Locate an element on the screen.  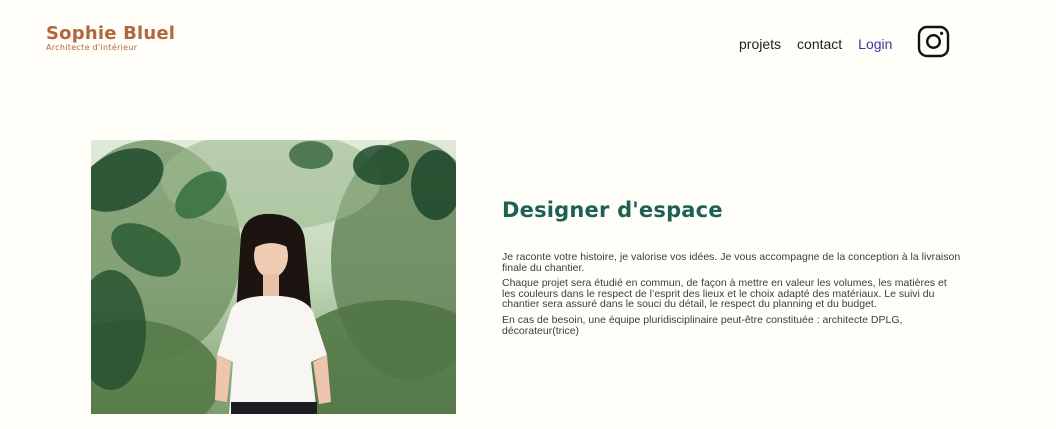
logo-name: Sophie Bluel is located at coordinates (111, 33).